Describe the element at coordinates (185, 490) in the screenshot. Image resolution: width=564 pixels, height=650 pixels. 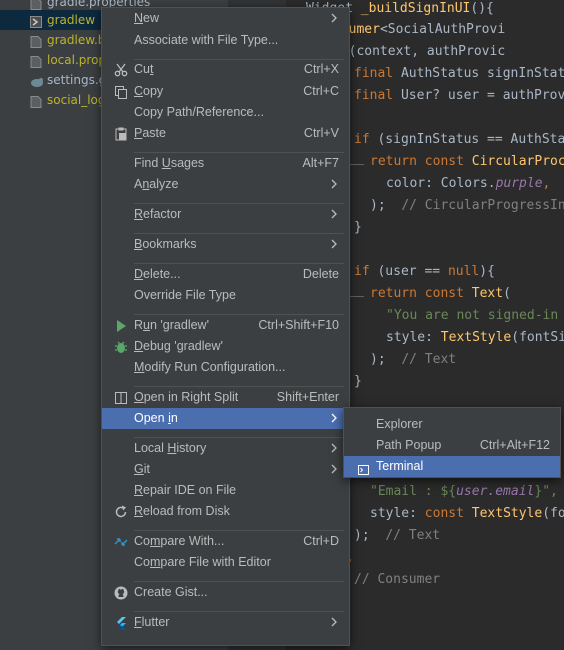
I see `menu-item-label: Repair IDE on File` at that location.